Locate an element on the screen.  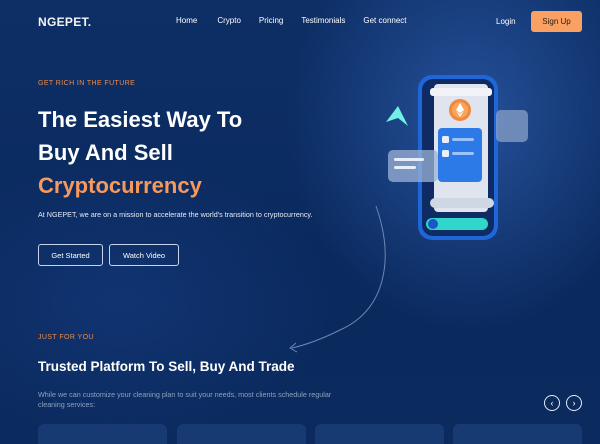
chevron-left-icon: ‹ is located at coordinates (552, 403).